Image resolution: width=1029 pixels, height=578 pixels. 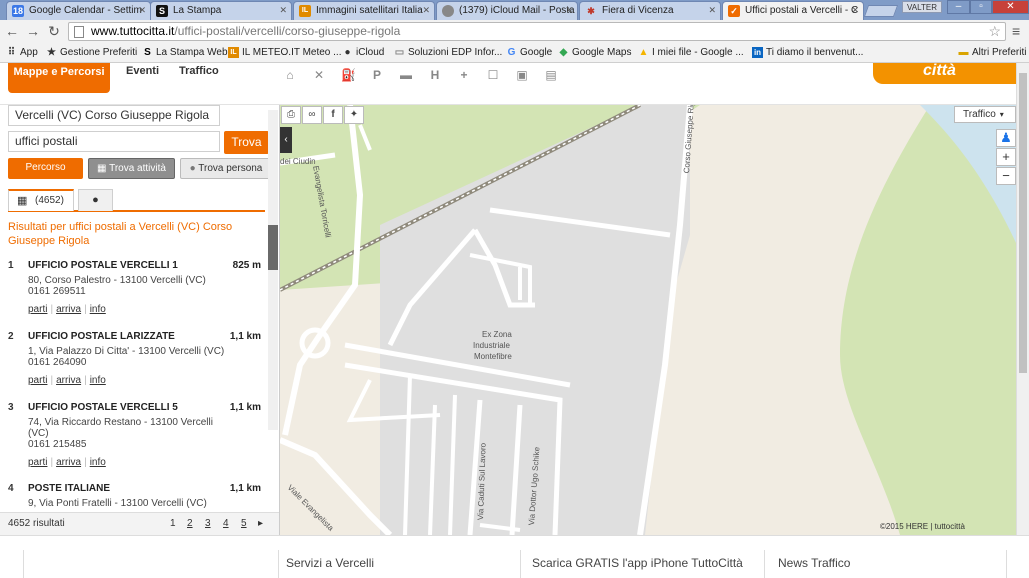 I want to click on menu-icon: ≡, so click(x=1016, y=31).